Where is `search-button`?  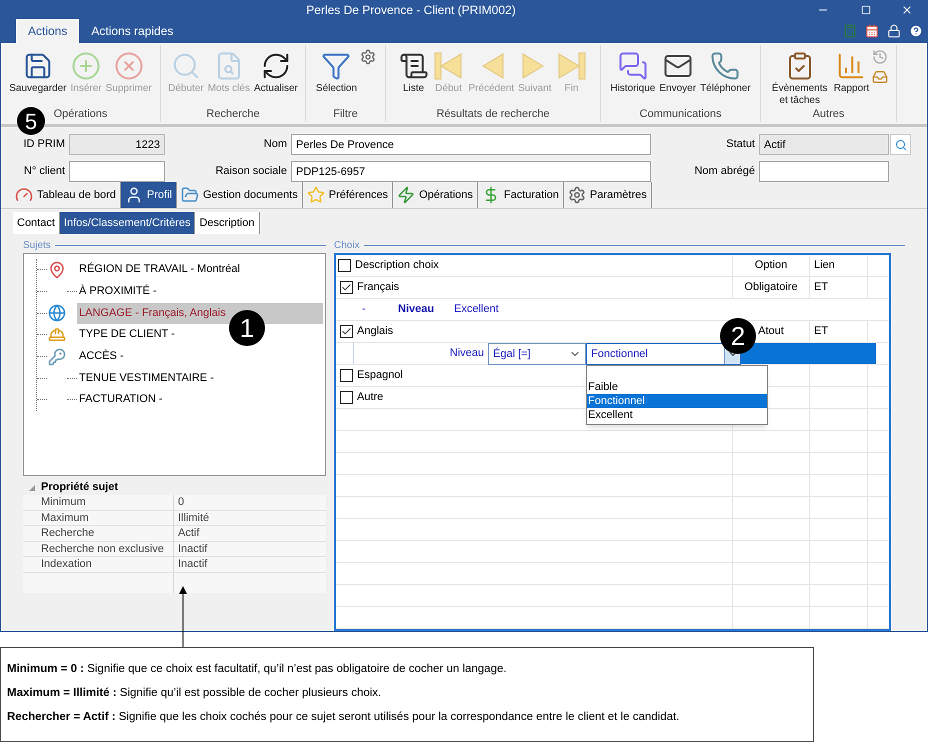
search-button is located at coordinates (900, 144).